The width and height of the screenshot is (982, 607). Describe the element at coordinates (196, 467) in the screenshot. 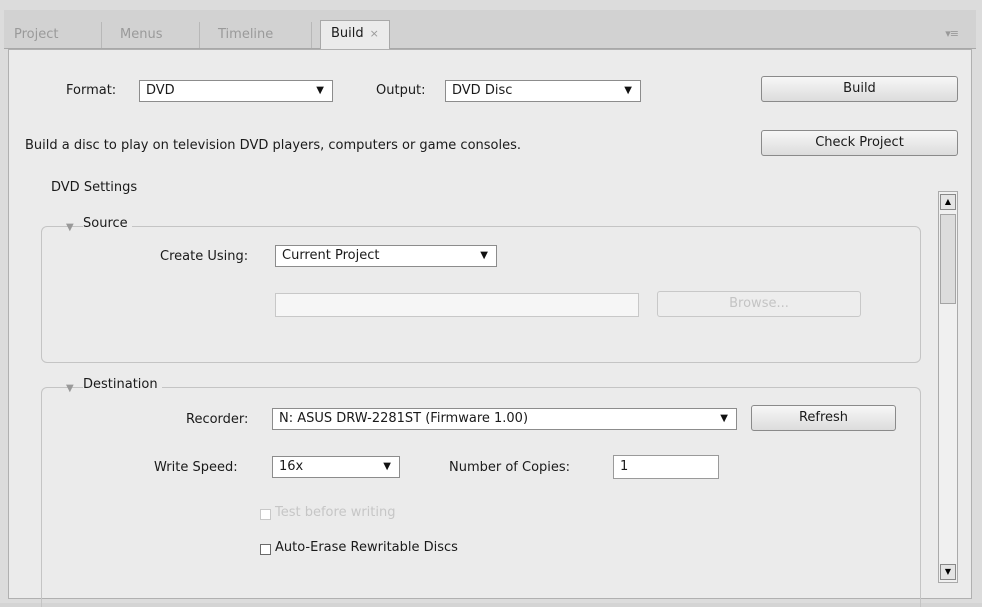

I see `write-speed-label: Write Speed:` at that location.